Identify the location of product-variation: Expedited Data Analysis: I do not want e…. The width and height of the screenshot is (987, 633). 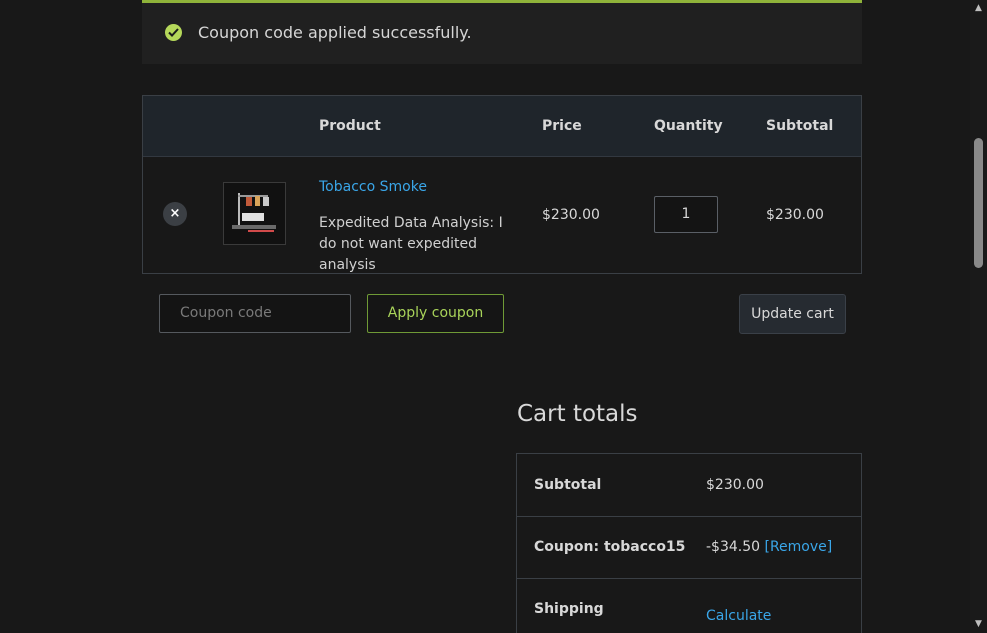
(411, 244).